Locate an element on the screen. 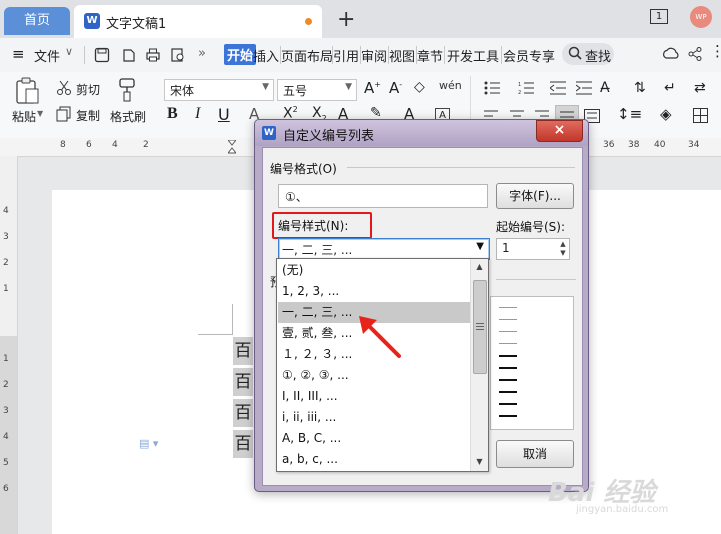 The height and width of the screenshot is (534, 721). cancel-button: 取消 is located at coordinates (535, 454).